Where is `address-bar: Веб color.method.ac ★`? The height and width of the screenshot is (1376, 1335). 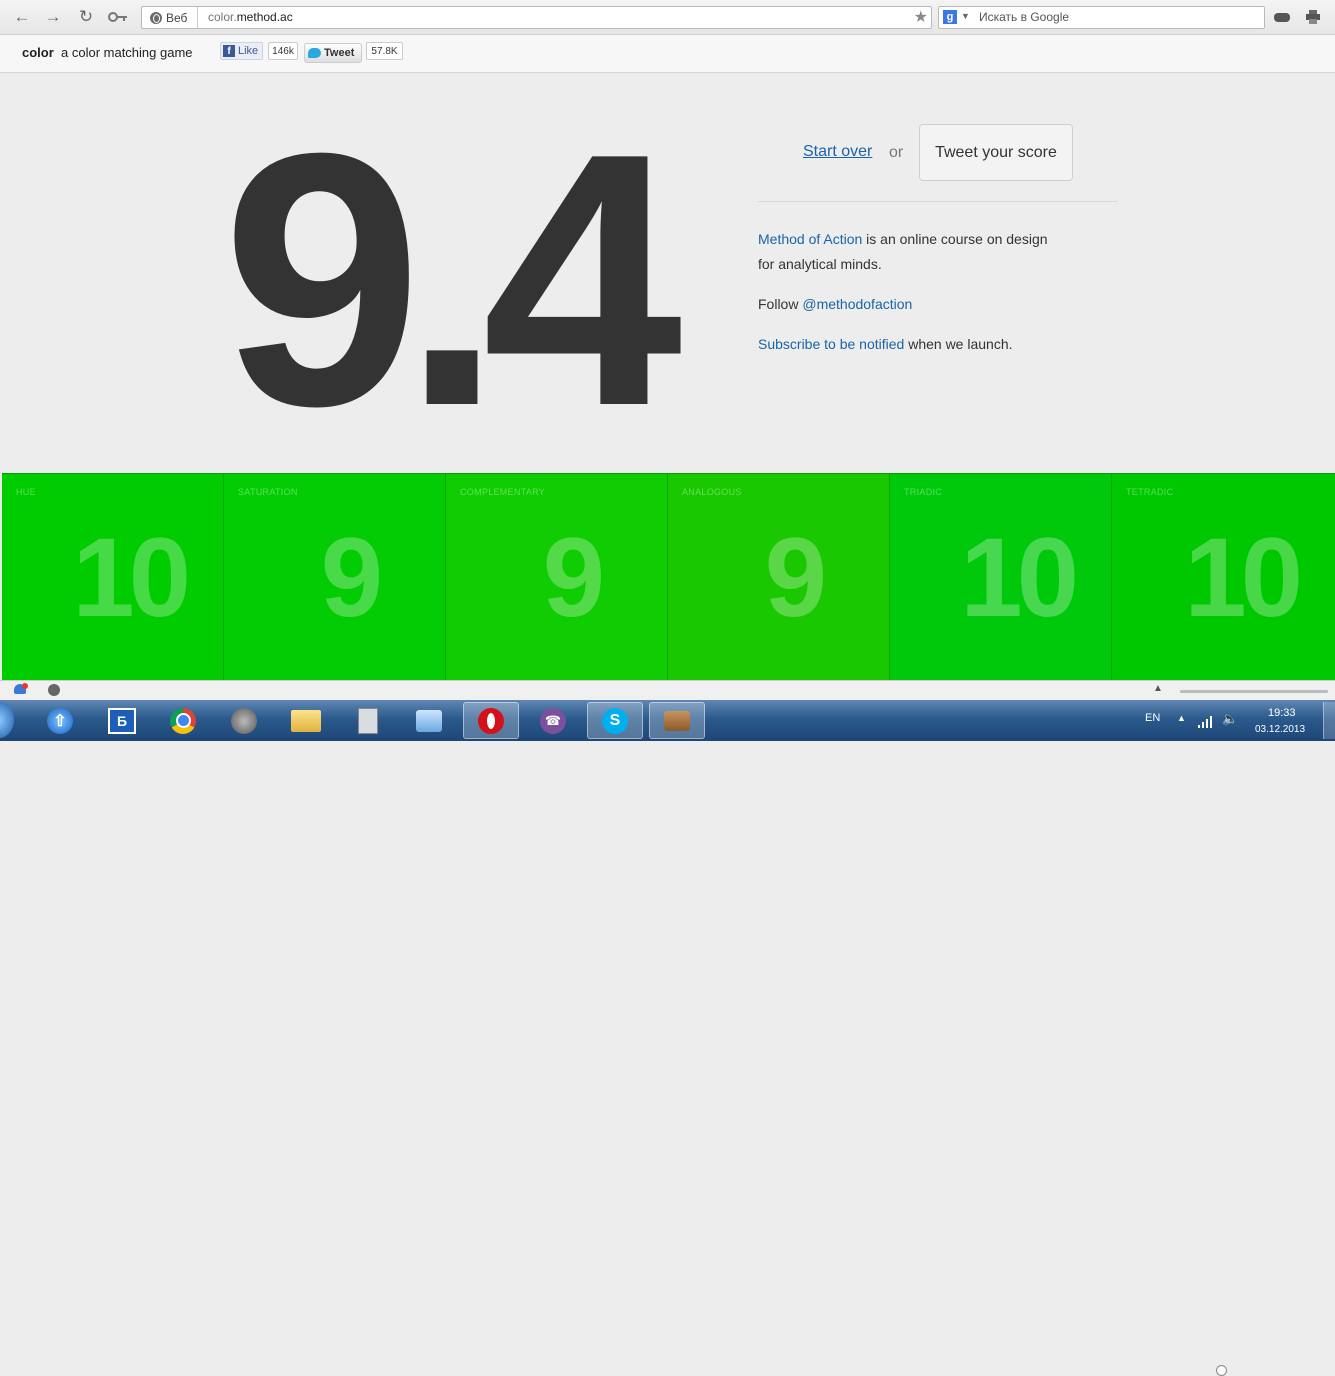
address-bar: Веб color.method.ac ★ is located at coordinates (536, 17).